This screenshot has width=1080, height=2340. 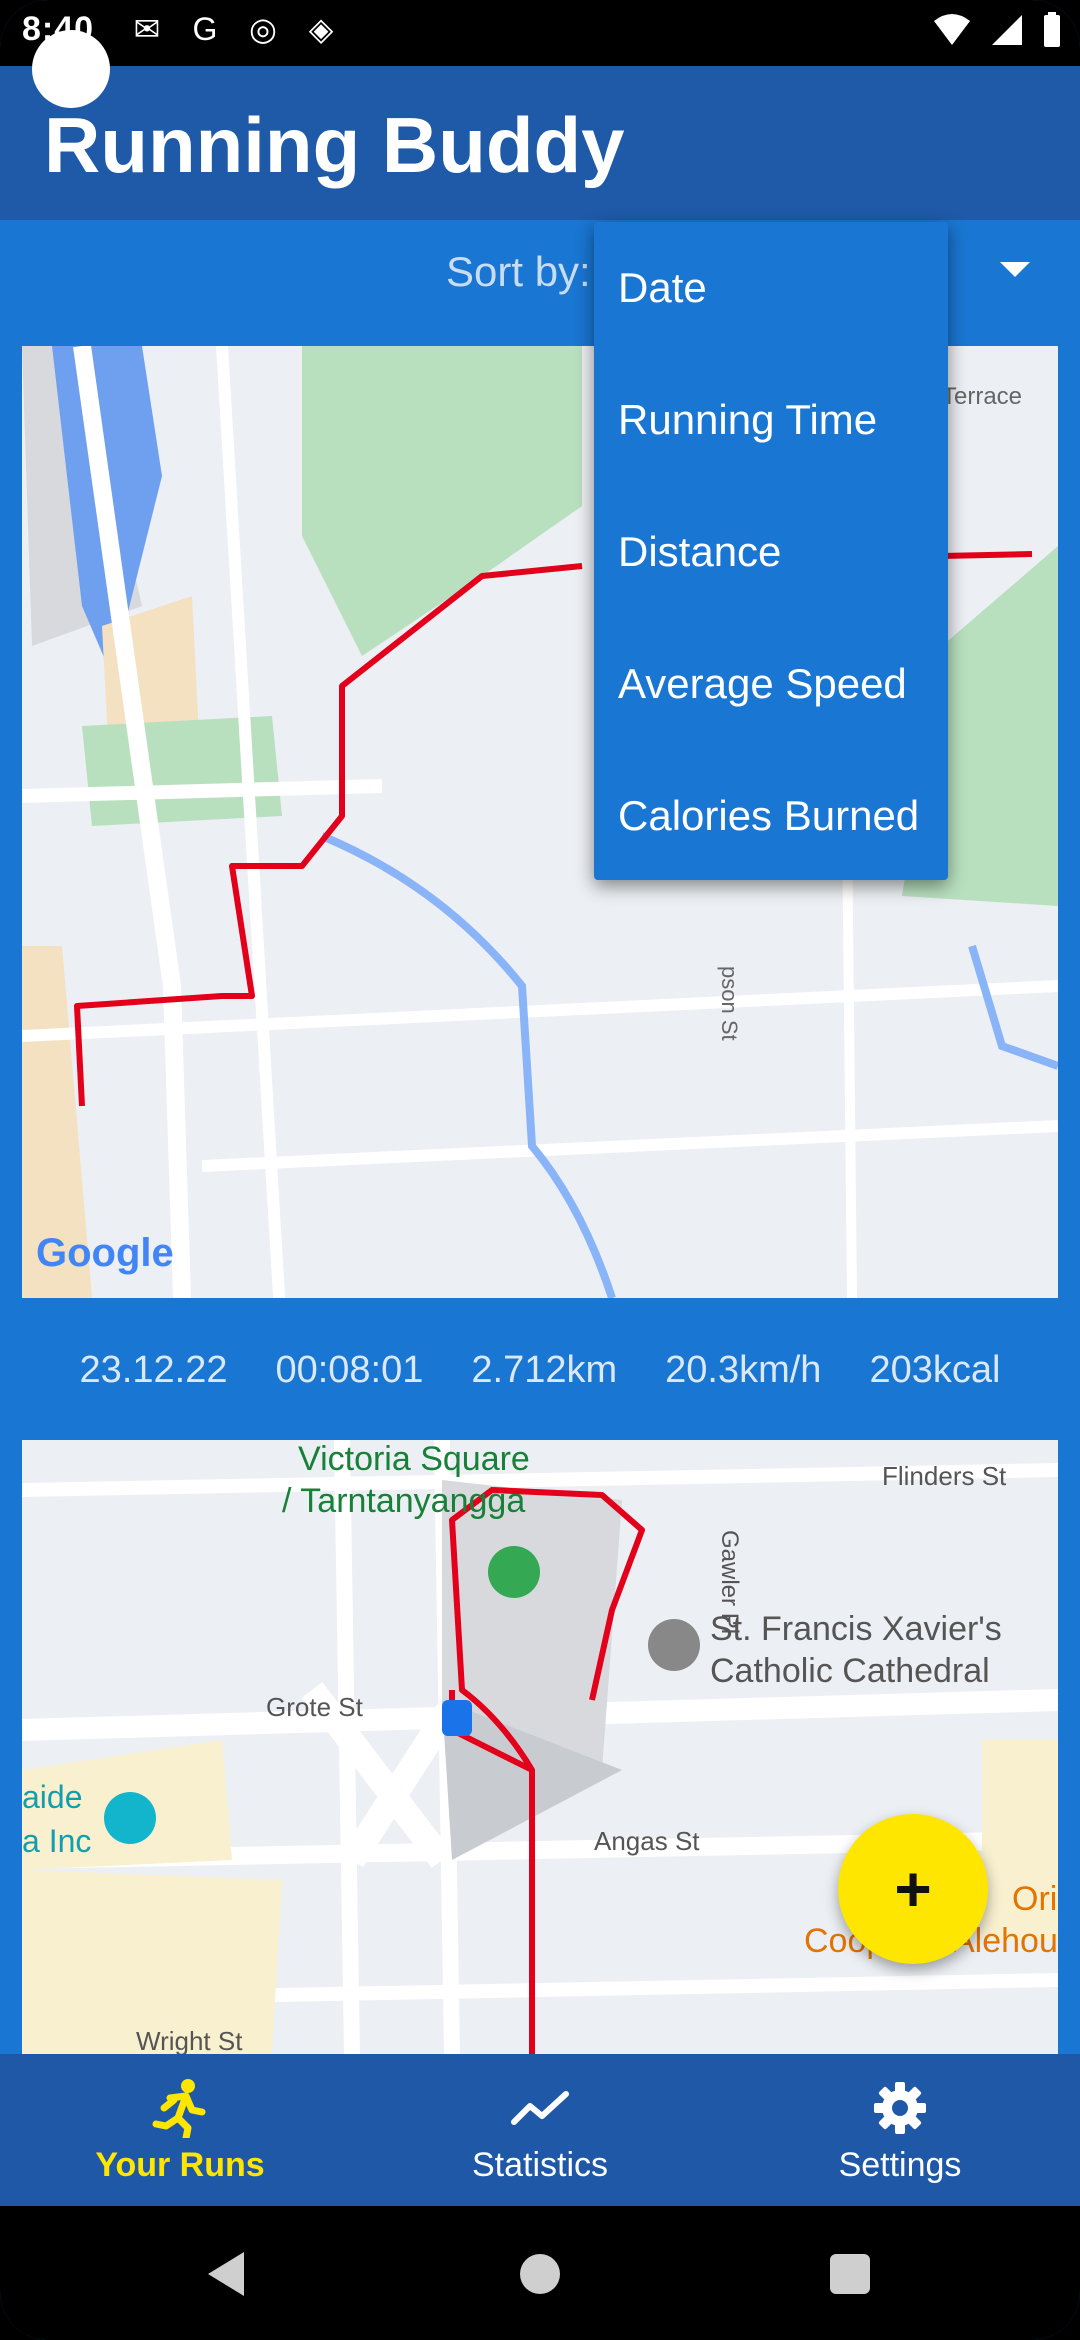 What do you see at coordinates (1035, 1899) in the screenshot?
I see `map2-poi-4a: Origi` at bounding box center [1035, 1899].